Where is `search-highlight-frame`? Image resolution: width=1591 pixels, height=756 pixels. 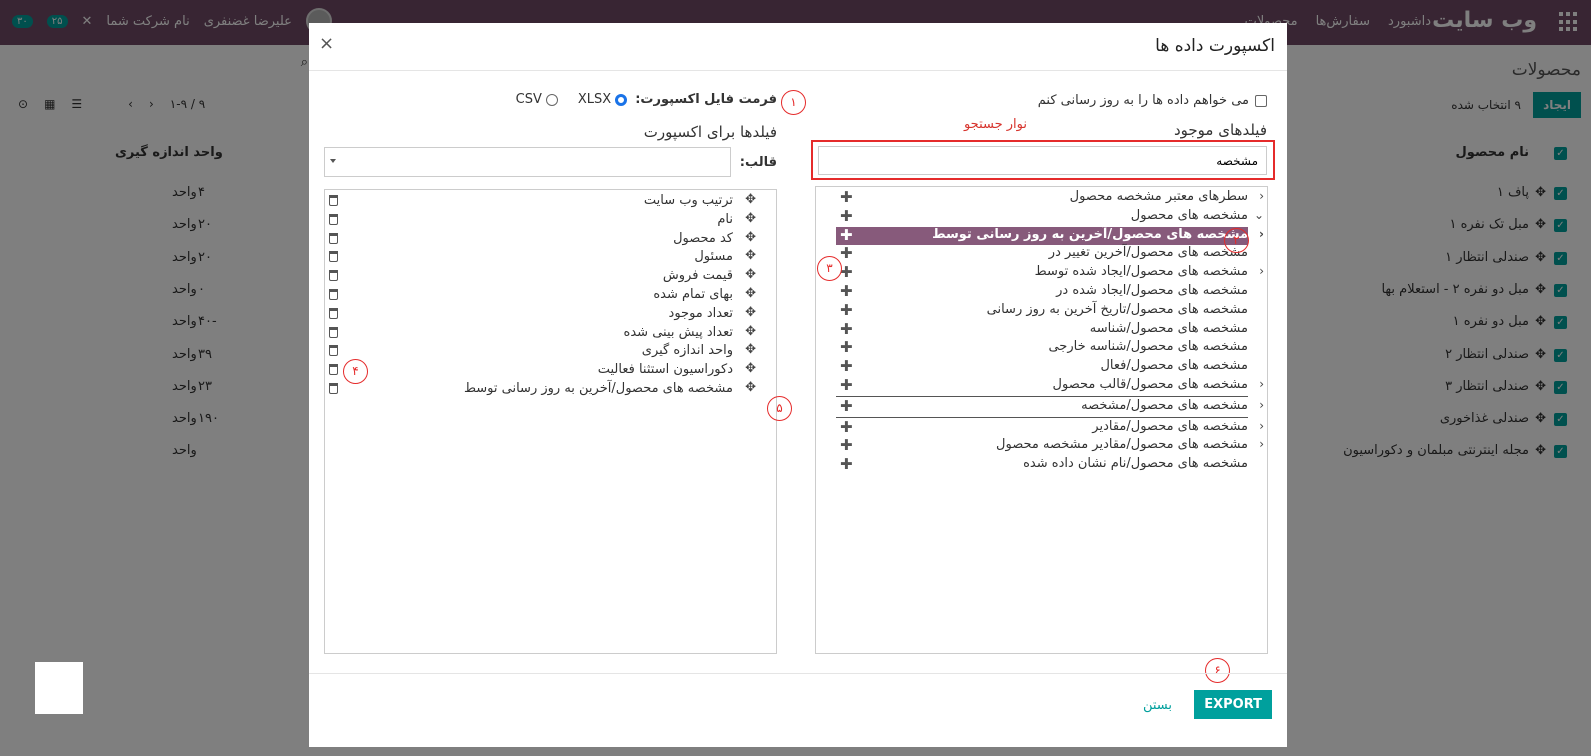
search-highlight-frame is located at coordinates (1043, 160).